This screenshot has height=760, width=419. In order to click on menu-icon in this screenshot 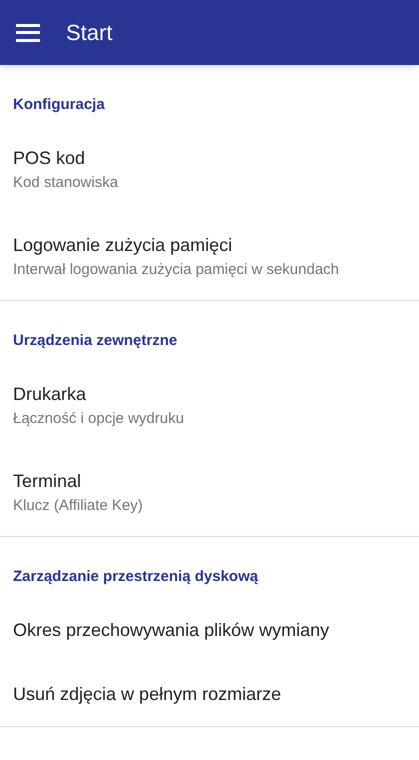, I will do `click(28, 33)`.